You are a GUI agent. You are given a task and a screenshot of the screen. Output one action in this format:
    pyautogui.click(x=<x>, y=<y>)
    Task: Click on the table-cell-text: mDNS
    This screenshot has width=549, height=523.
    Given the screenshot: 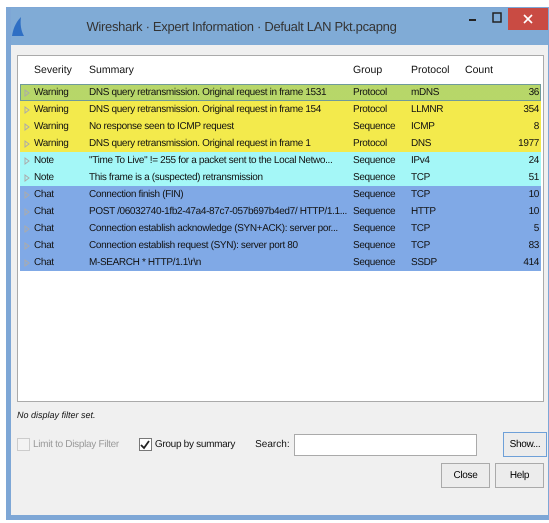 What is the action you would take?
    pyautogui.click(x=425, y=92)
    